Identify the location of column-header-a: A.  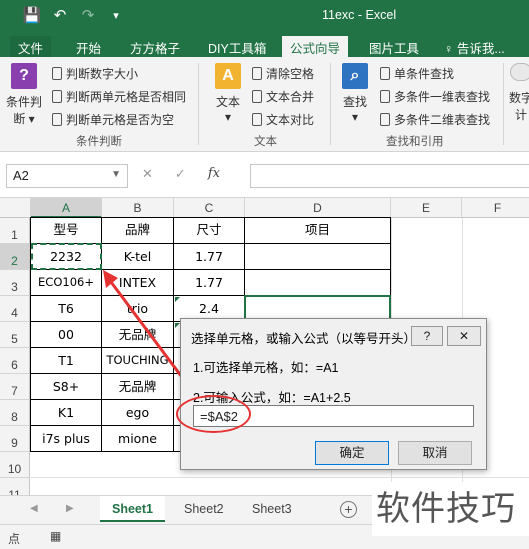
(66, 208).